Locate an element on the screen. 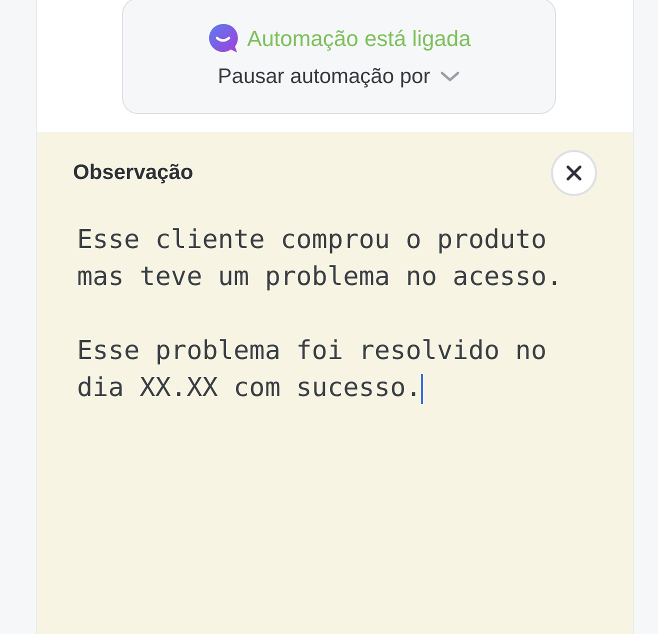  pause-automation-dropdown: Pausar automação por is located at coordinates (339, 76).